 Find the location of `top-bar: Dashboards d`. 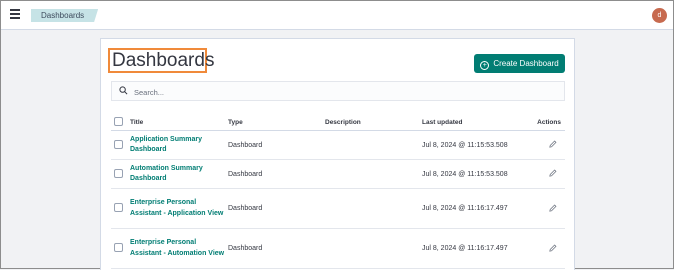

top-bar: Dashboards d is located at coordinates (337, 15).